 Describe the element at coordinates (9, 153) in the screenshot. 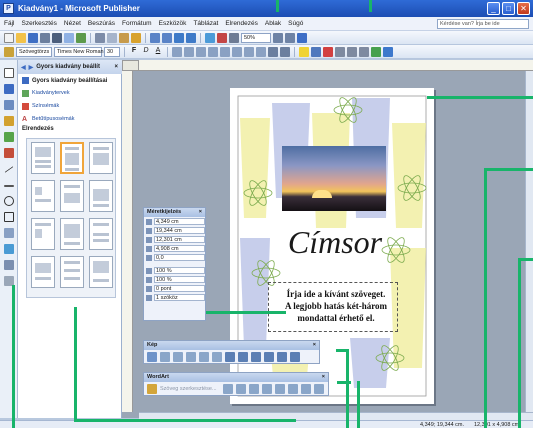

I see `clipart-tool-icon` at that location.